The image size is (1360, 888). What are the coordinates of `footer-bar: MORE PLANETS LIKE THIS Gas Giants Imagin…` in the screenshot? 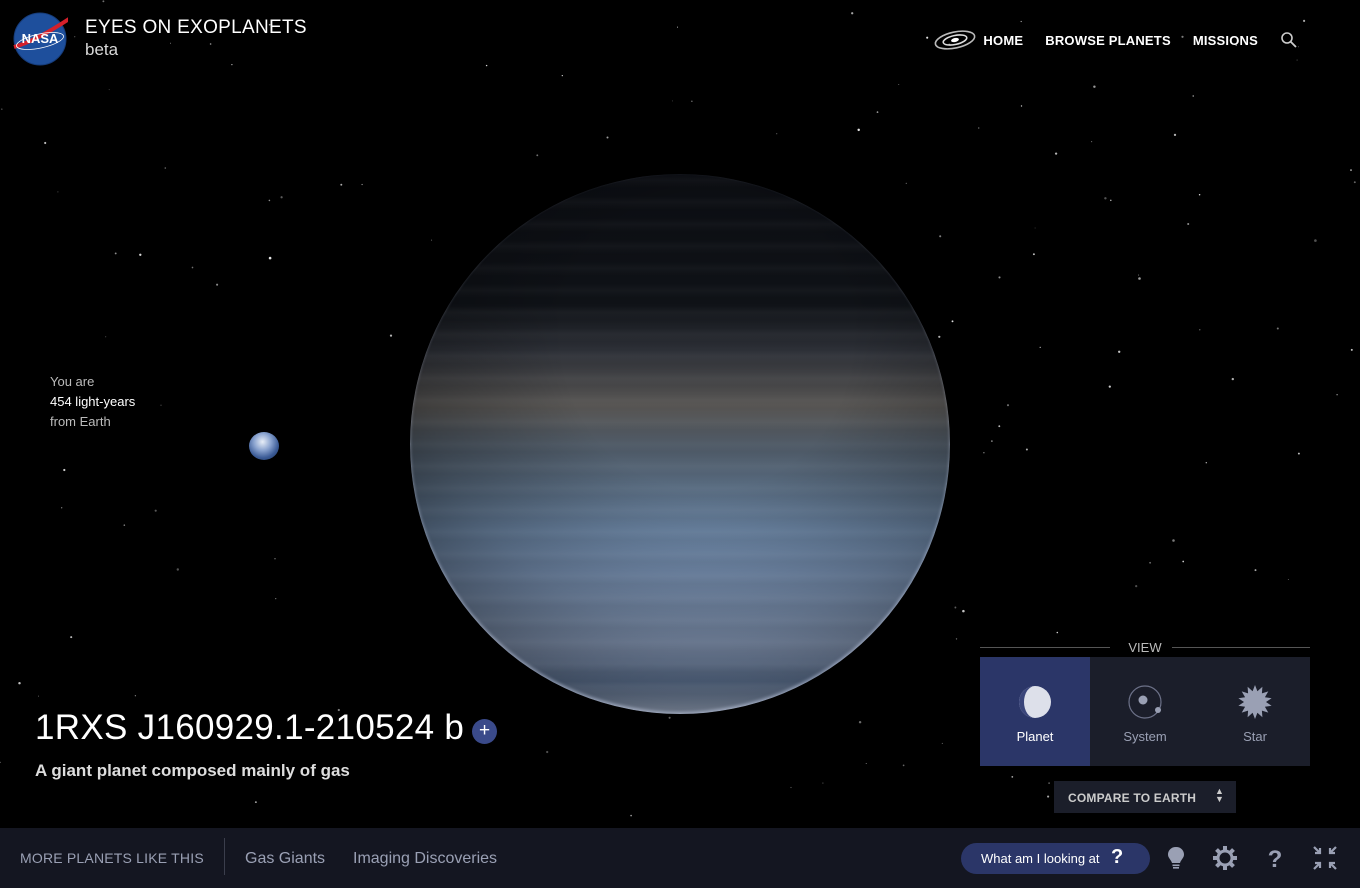 It's located at (680, 858).